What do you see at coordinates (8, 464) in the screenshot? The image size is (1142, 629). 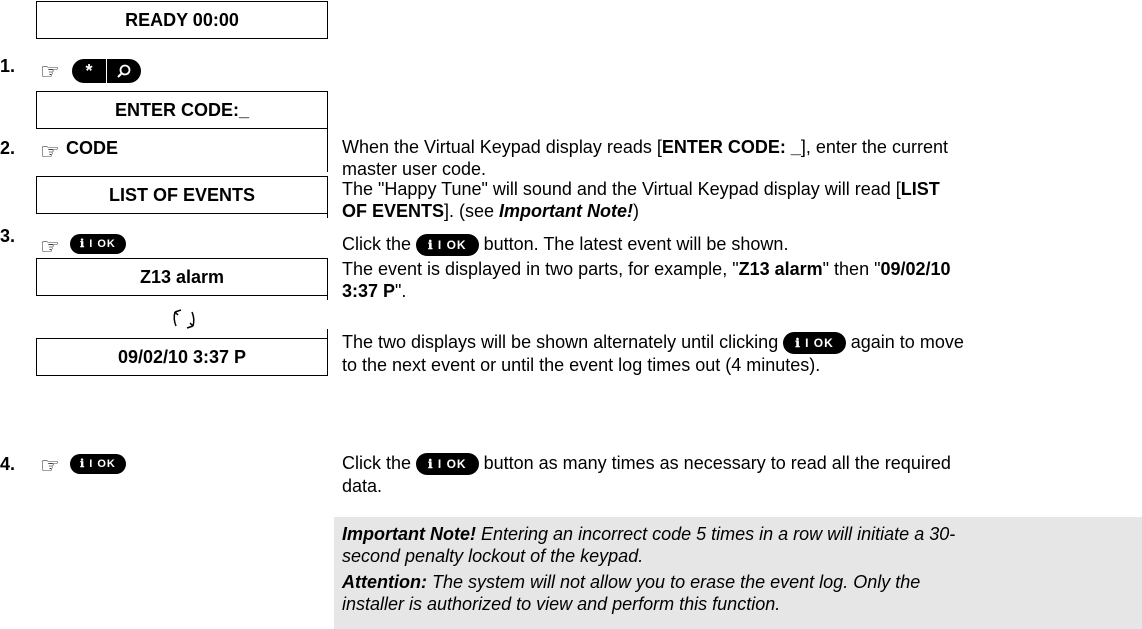 I see `step-number-4: 4.` at bounding box center [8, 464].